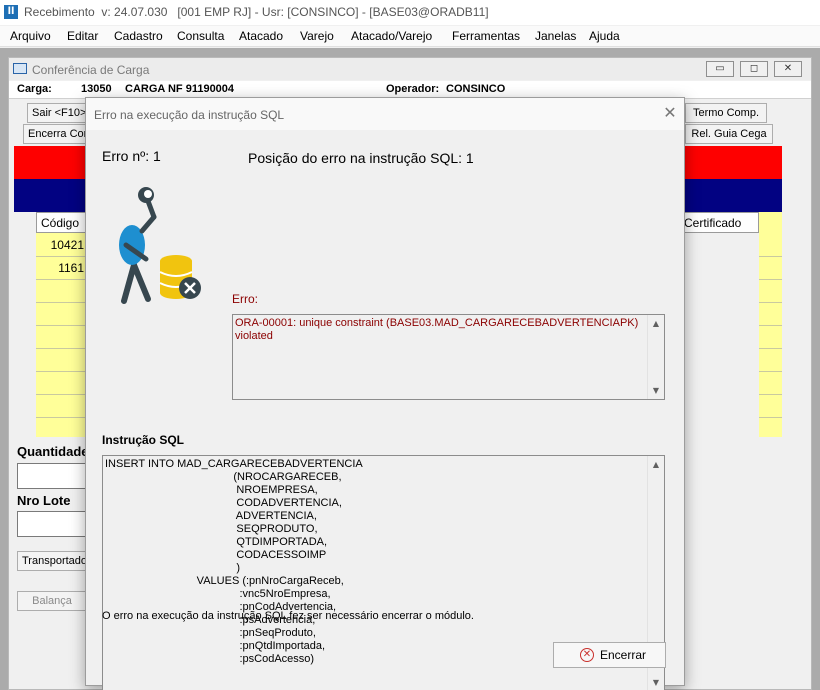  I want to click on erro-numero: Erro nº: 1, so click(131, 156).